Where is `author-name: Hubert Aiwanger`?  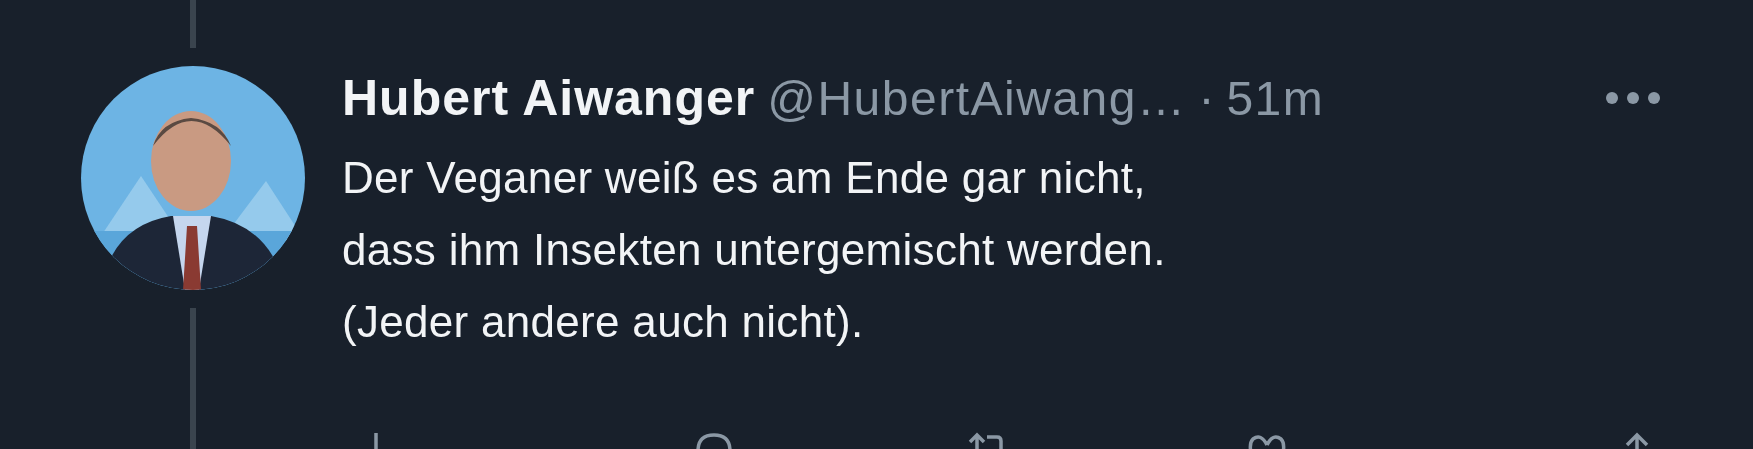
author-name: Hubert Aiwanger is located at coordinates (549, 98).